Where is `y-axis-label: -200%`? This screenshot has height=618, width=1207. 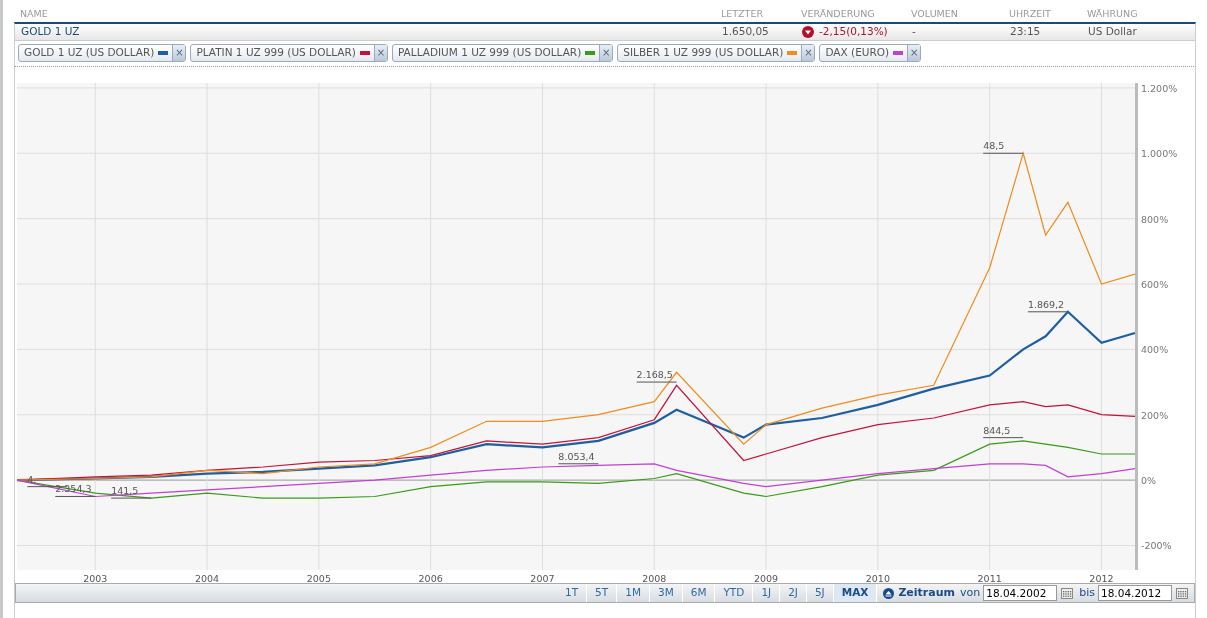 y-axis-label: -200% is located at coordinates (1156, 546).